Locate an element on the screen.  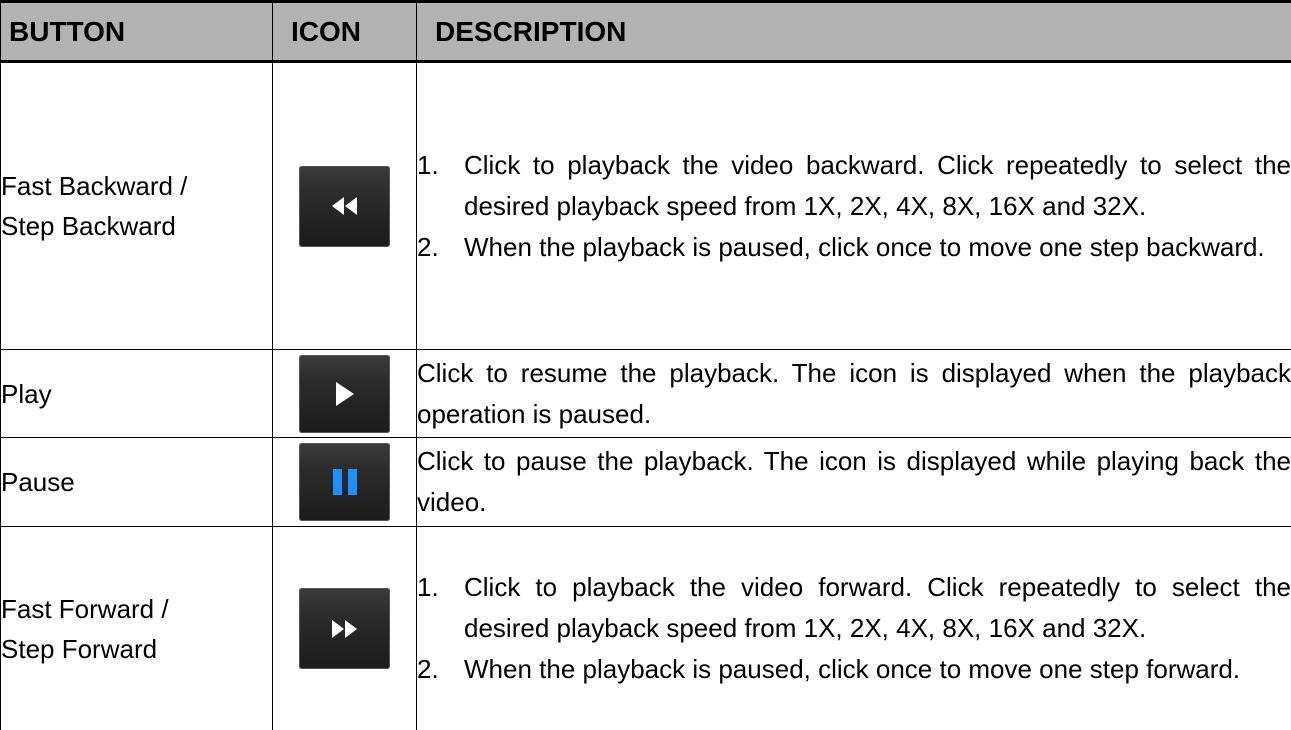
button-name-line: Play is located at coordinates (136, 394).